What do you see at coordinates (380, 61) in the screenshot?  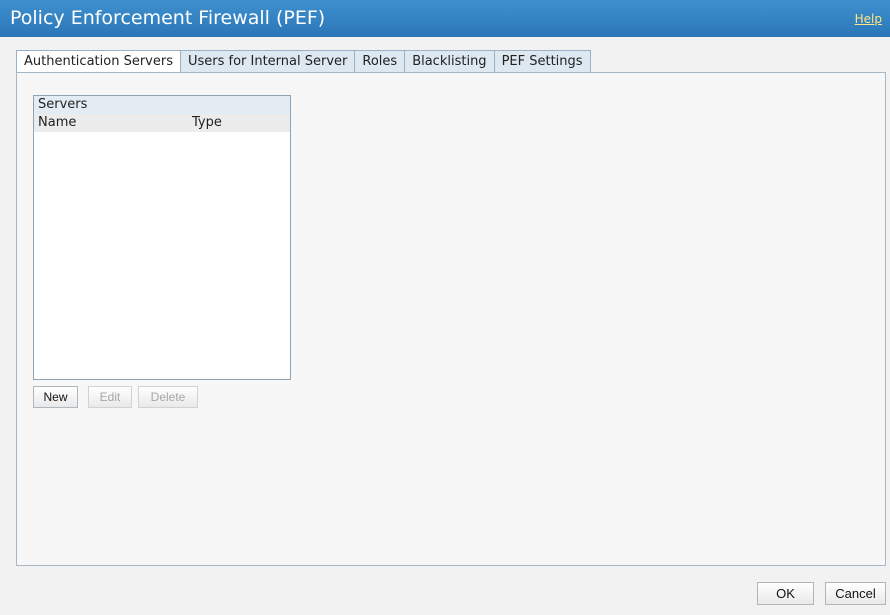 I see `tab-roles: Roles` at bounding box center [380, 61].